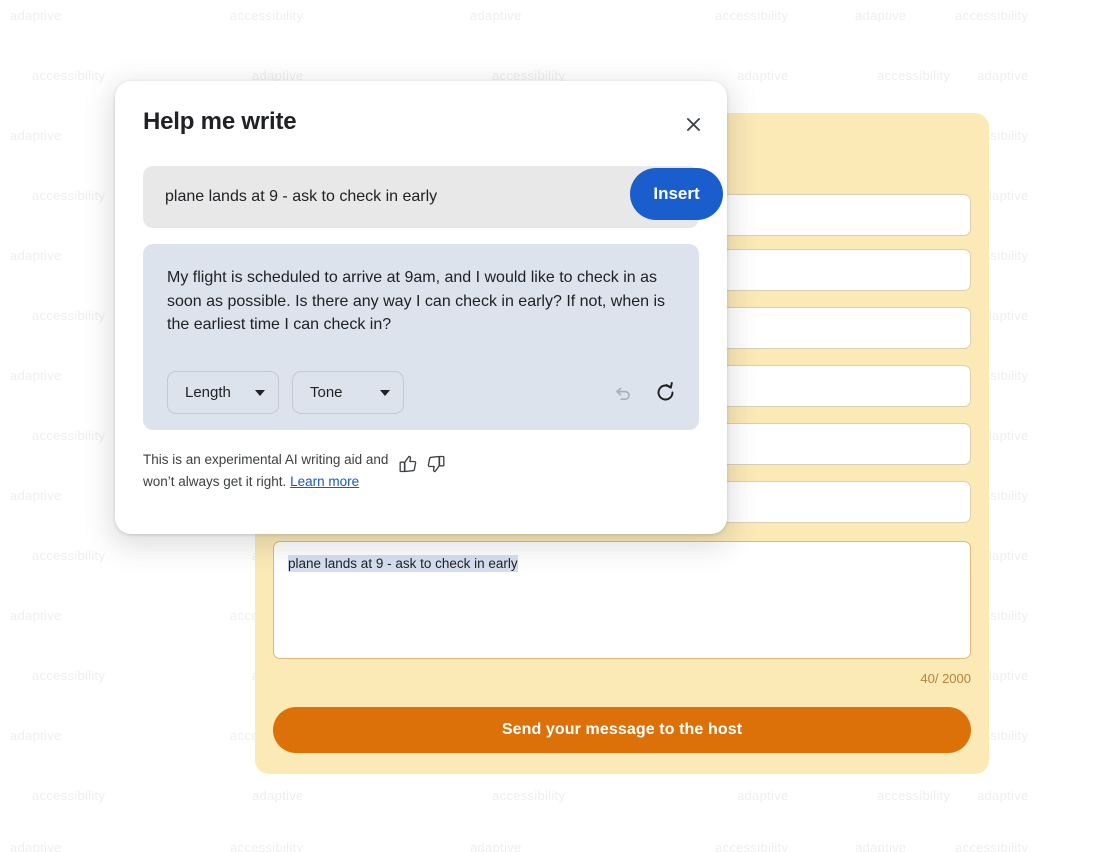 This screenshot has height=852, width=1099. What do you see at coordinates (424, 392) in the screenshot?
I see `suggestion-controls: Length Tone` at bounding box center [424, 392].